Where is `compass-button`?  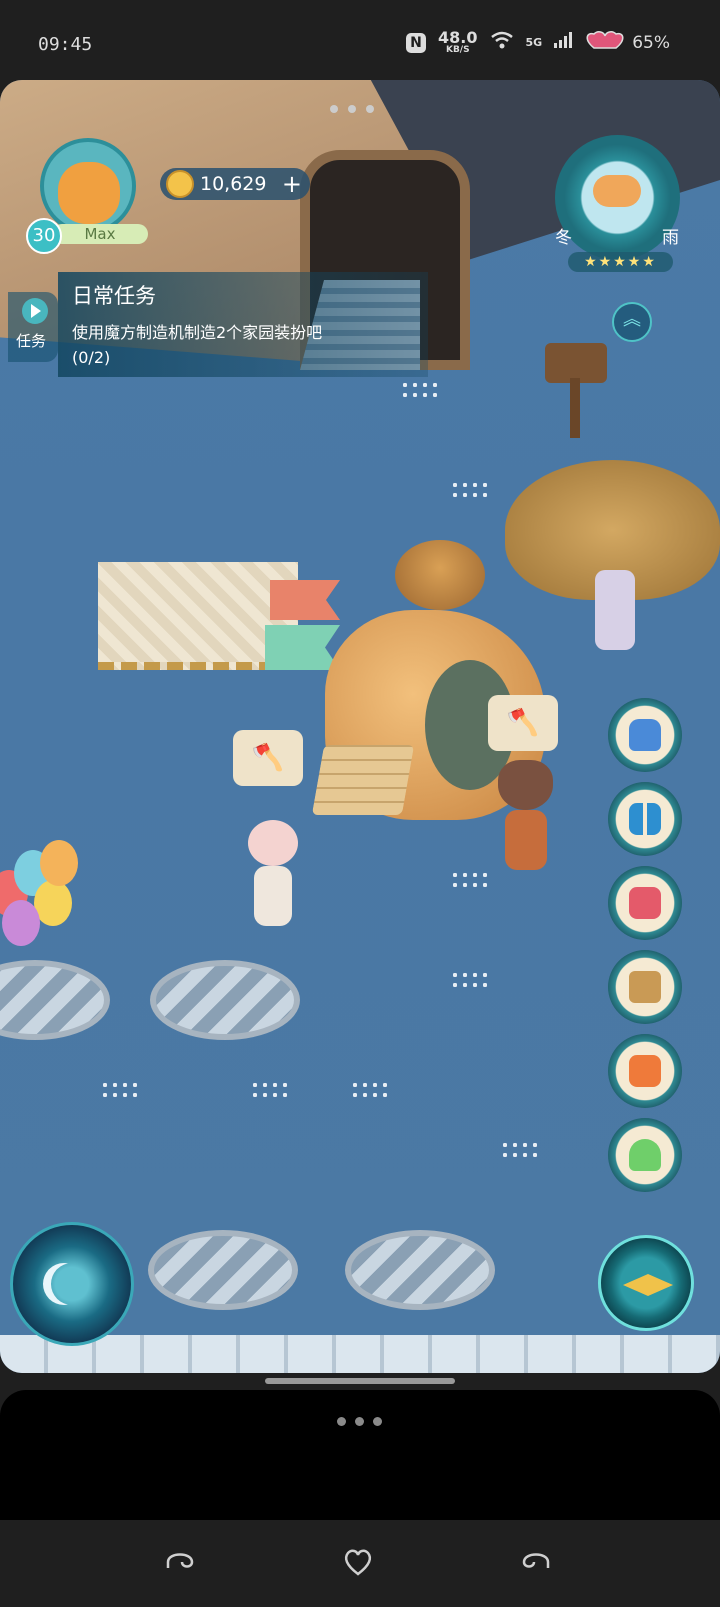 compass-button is located at coordinates (646, 1283).